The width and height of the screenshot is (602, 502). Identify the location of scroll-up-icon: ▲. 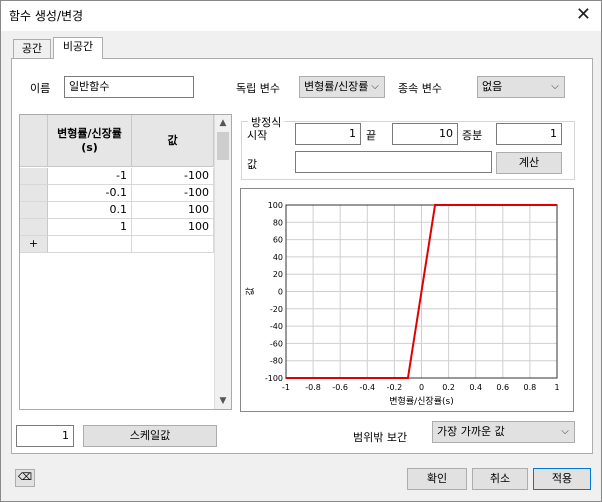
(223, 123).